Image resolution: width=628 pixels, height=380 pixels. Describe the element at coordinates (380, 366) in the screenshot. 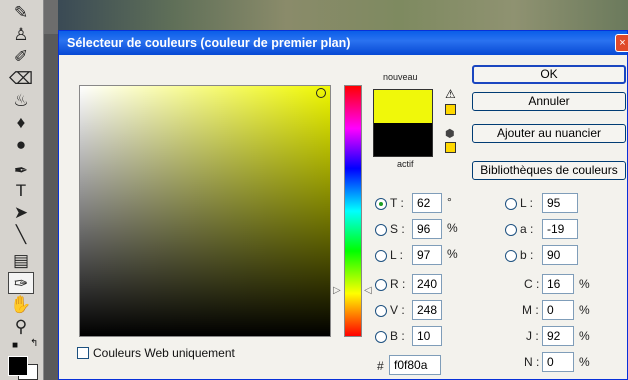

I see `hex-prefix: #` at that location.